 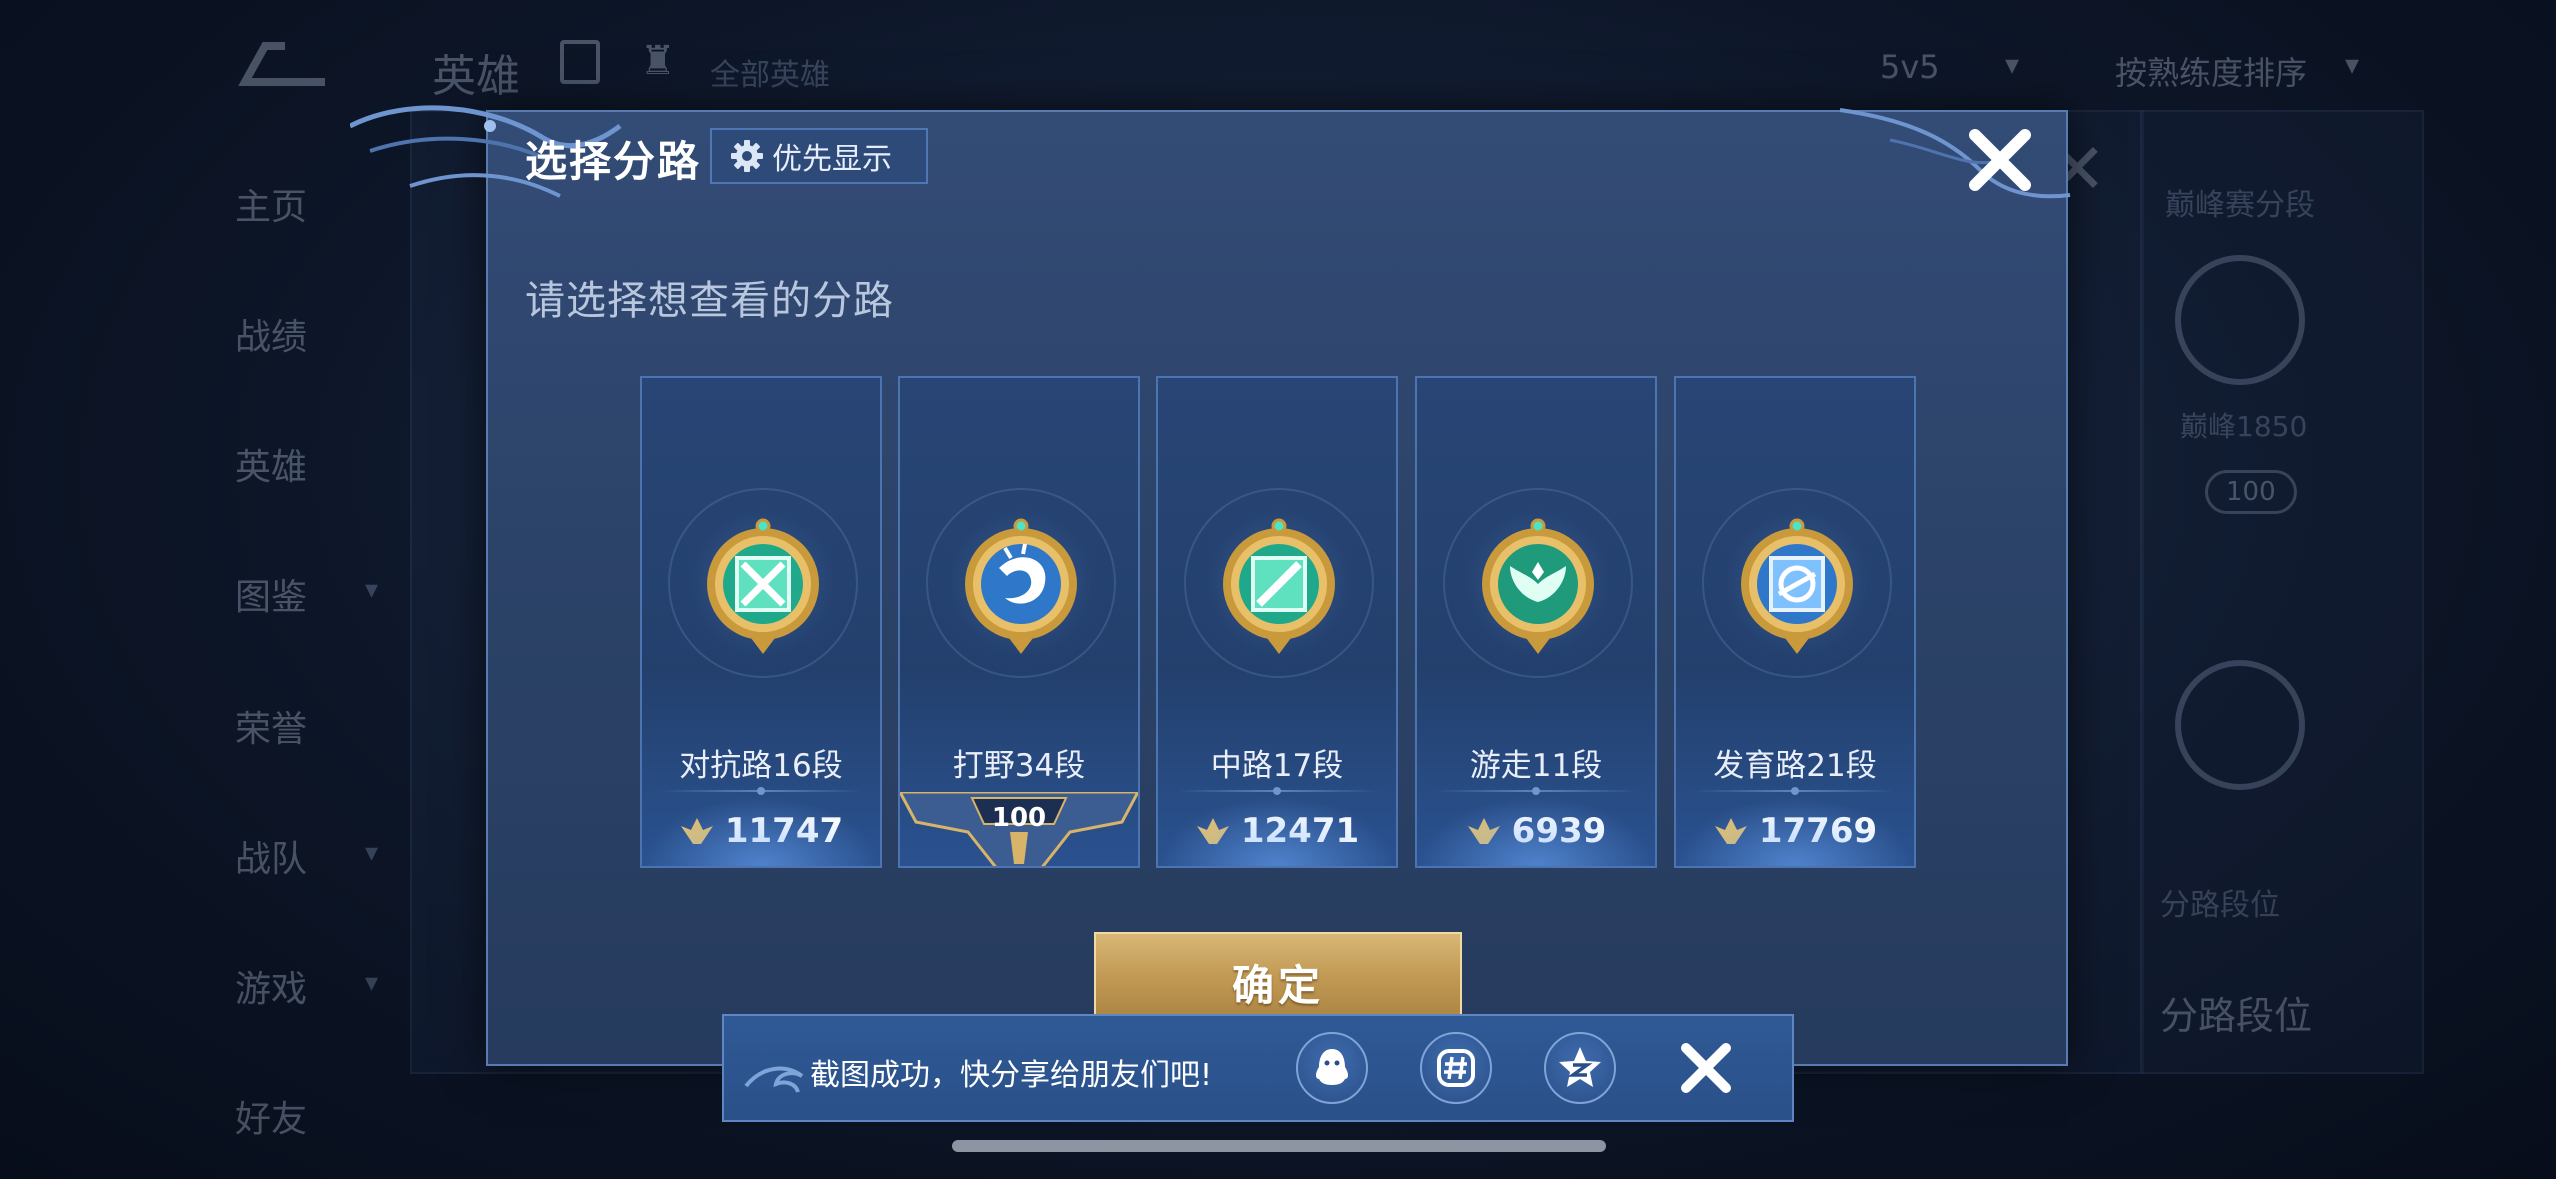 I want to click on lane-card-roam: 游走11段 6939, so click(x=1536, y=622).